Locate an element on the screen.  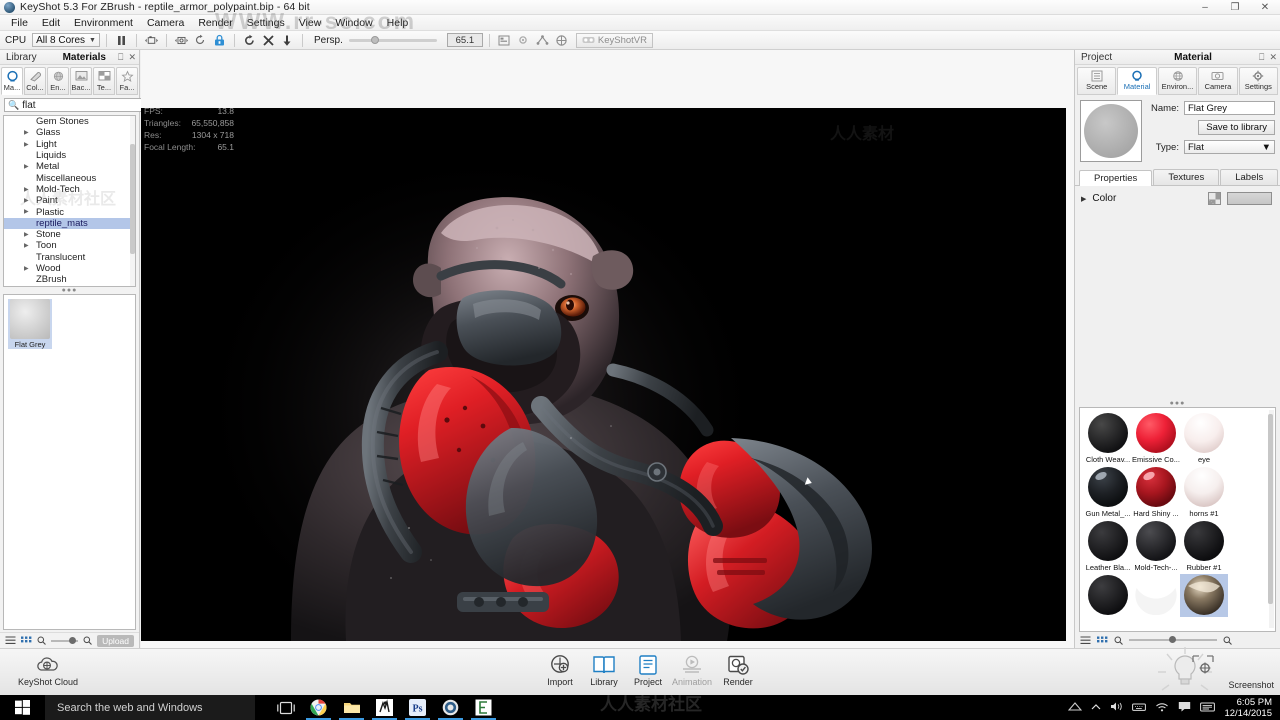
focal-slider-knob is located at coordinates (374, 39).